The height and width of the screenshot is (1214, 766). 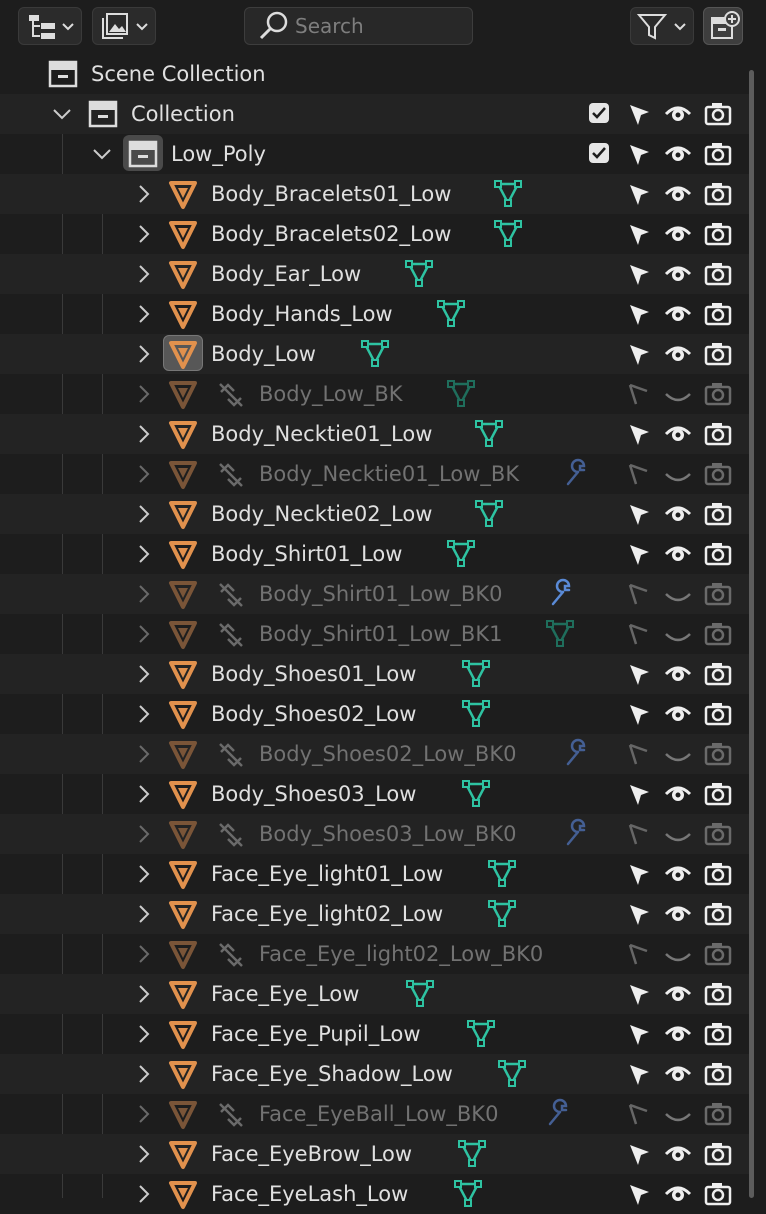 I want to click on object-row: Face_Eye_light01_Low, so click(x=376, y=874).